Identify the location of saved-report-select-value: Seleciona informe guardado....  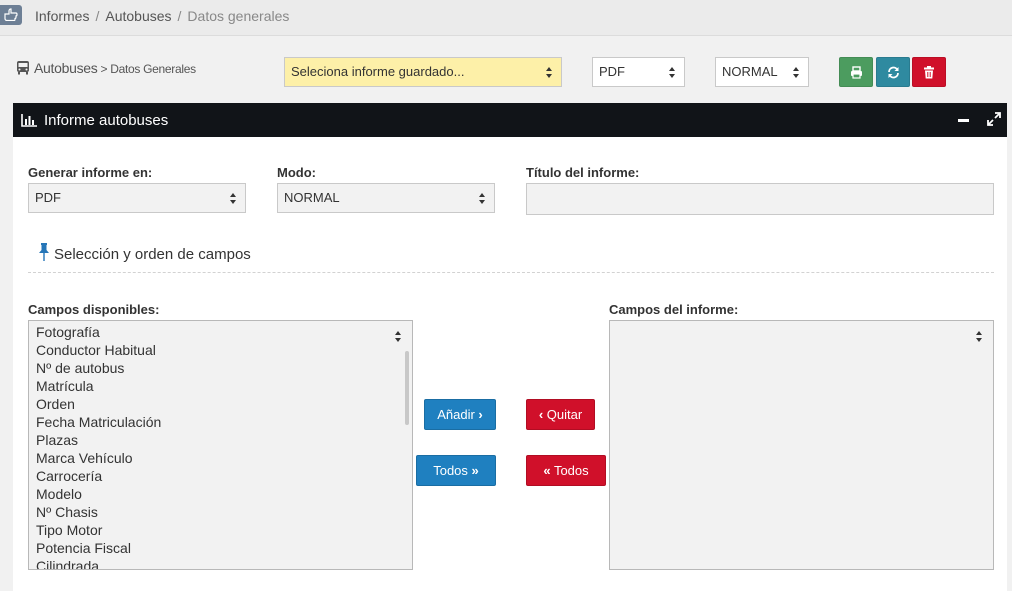
(378, 71).